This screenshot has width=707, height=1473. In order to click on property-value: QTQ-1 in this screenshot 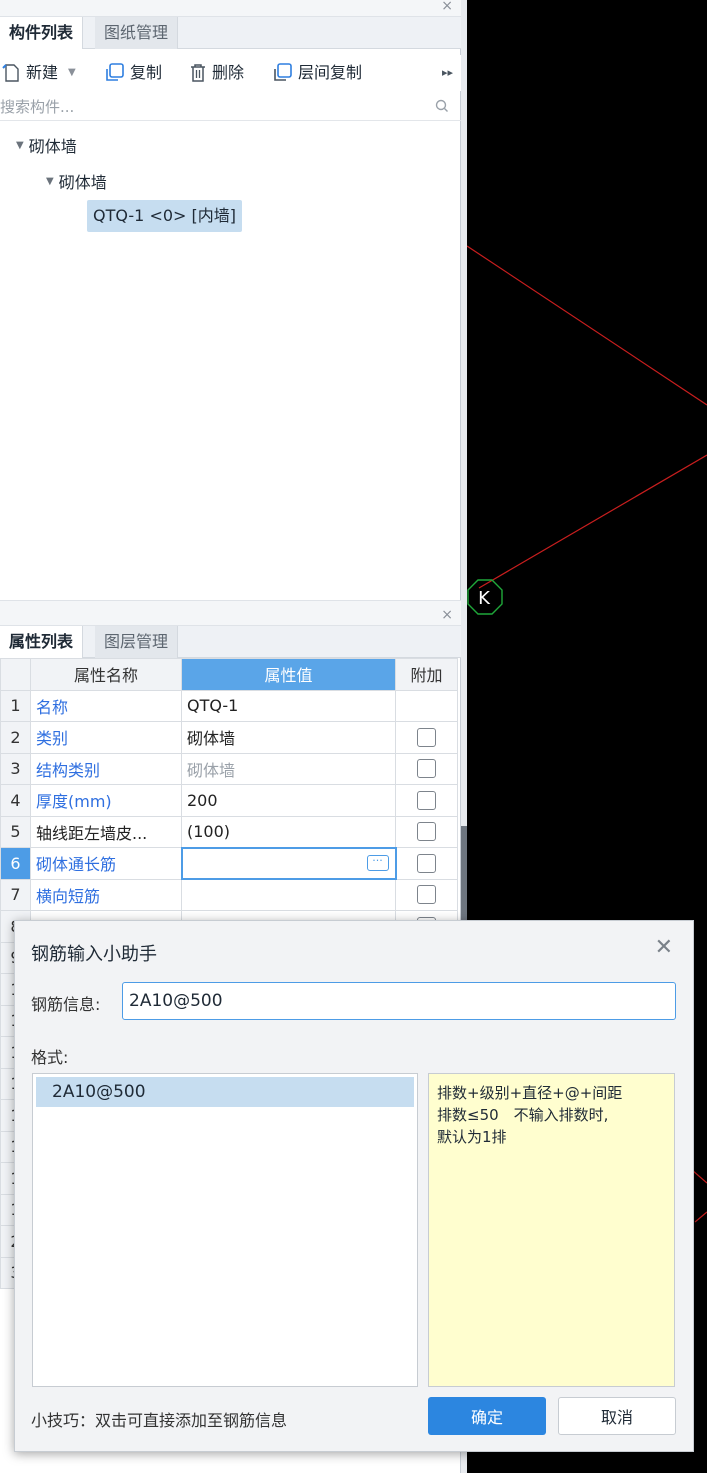, I will do `click(288, 705)`.